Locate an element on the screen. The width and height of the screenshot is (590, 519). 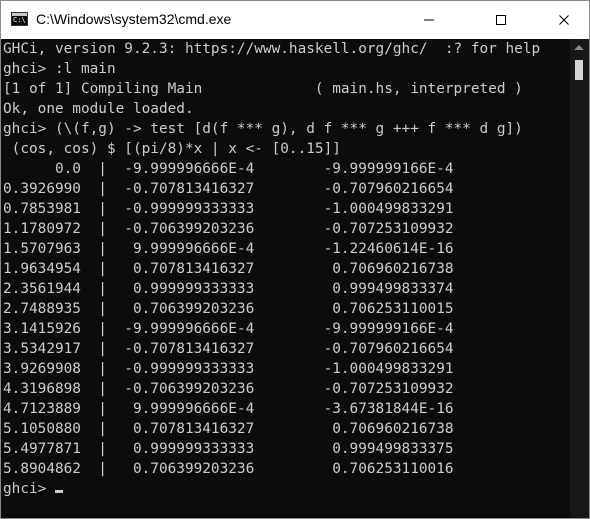
terminal-line: Ok, one module loaded. is located at coordinates (98, 109).